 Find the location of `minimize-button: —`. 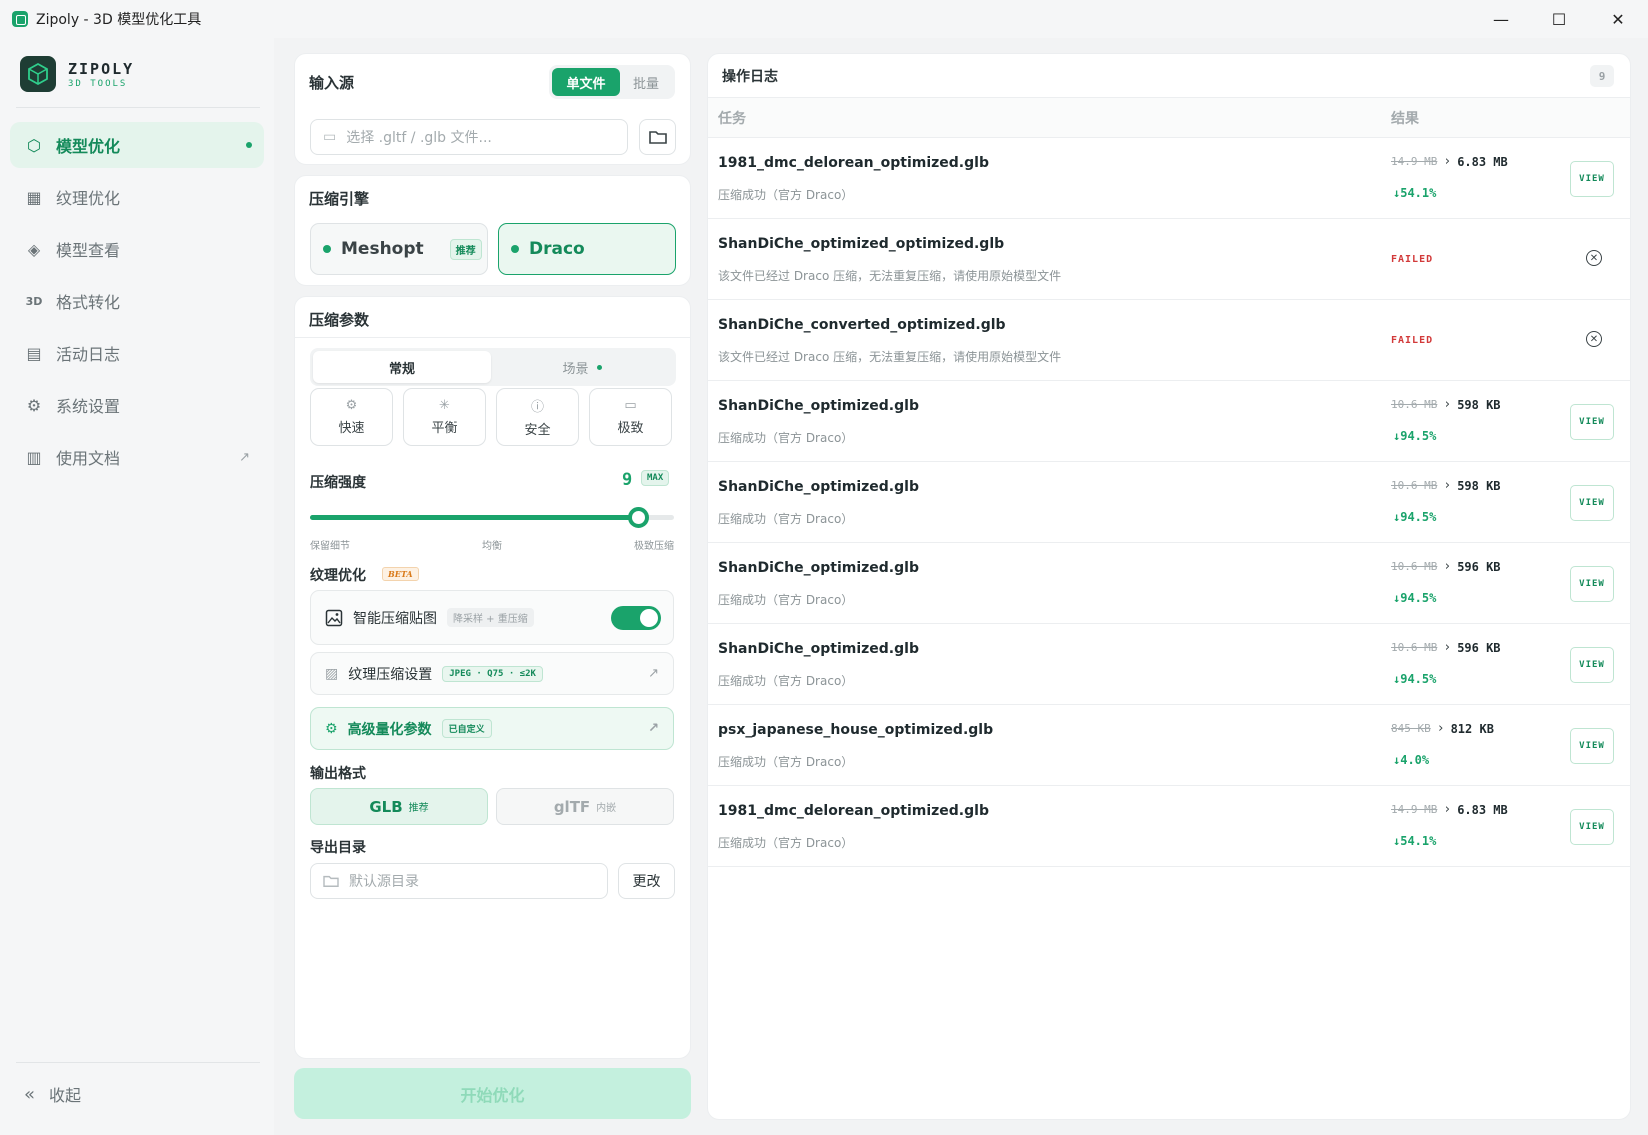

minimize-button: — is located at coordinates (1501, 19).